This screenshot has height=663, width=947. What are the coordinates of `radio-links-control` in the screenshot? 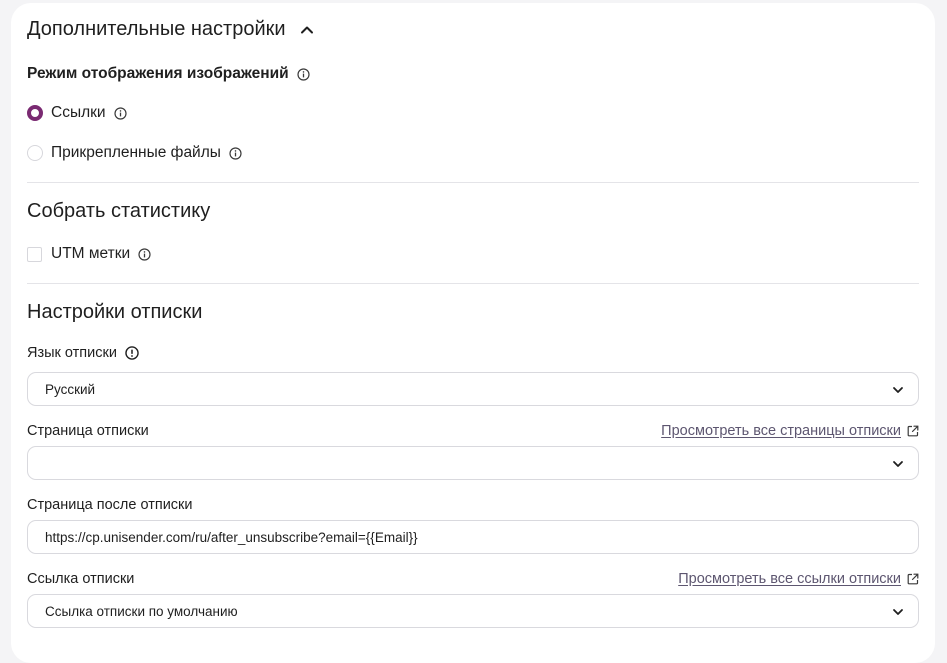 It's located at (35, 113).